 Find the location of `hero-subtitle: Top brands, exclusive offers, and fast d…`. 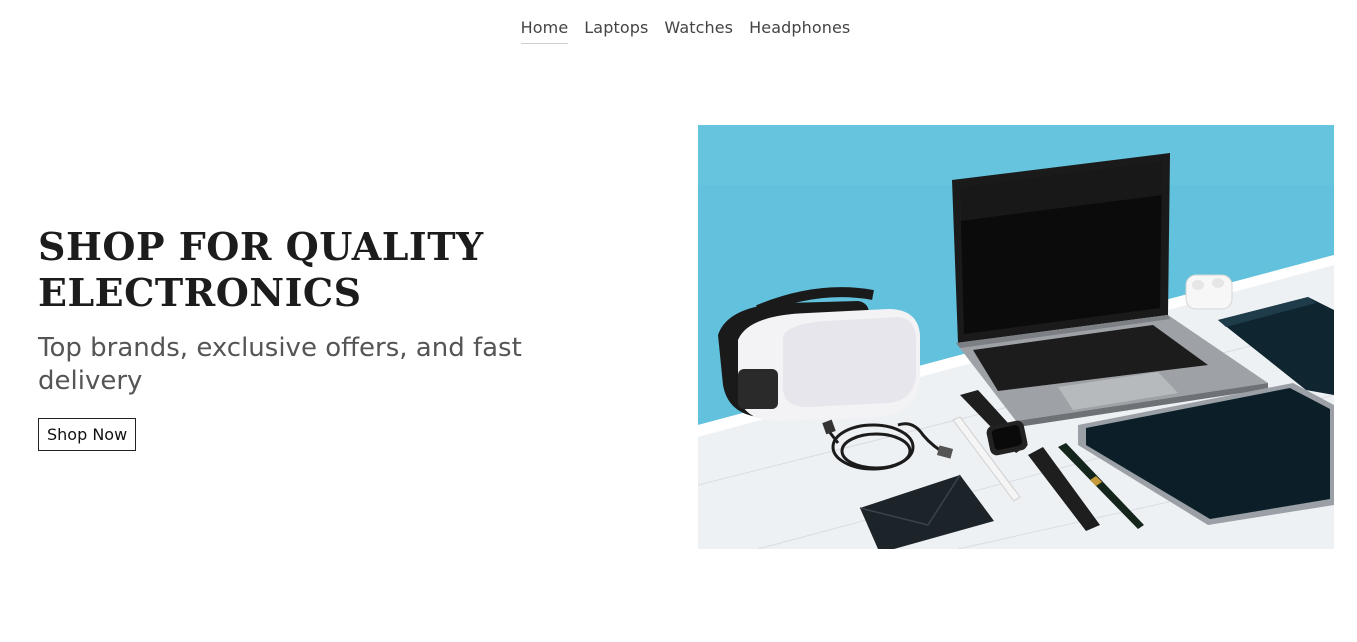

hero-subtitle: Top brands, exclusive offers, and fast d… is located at coordinates (280, 364).